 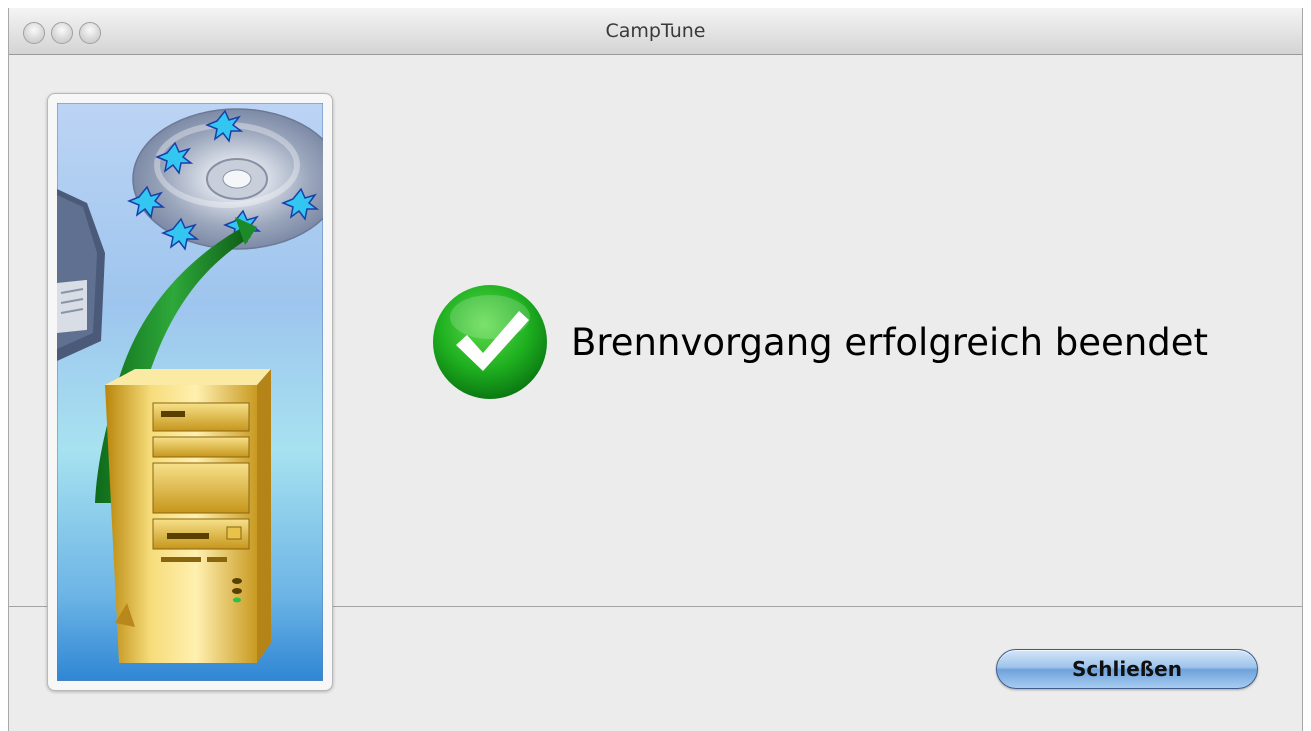 I want to click on status-message: Brennvorgang erfolgreich beendet, so click(x=819, y=342).